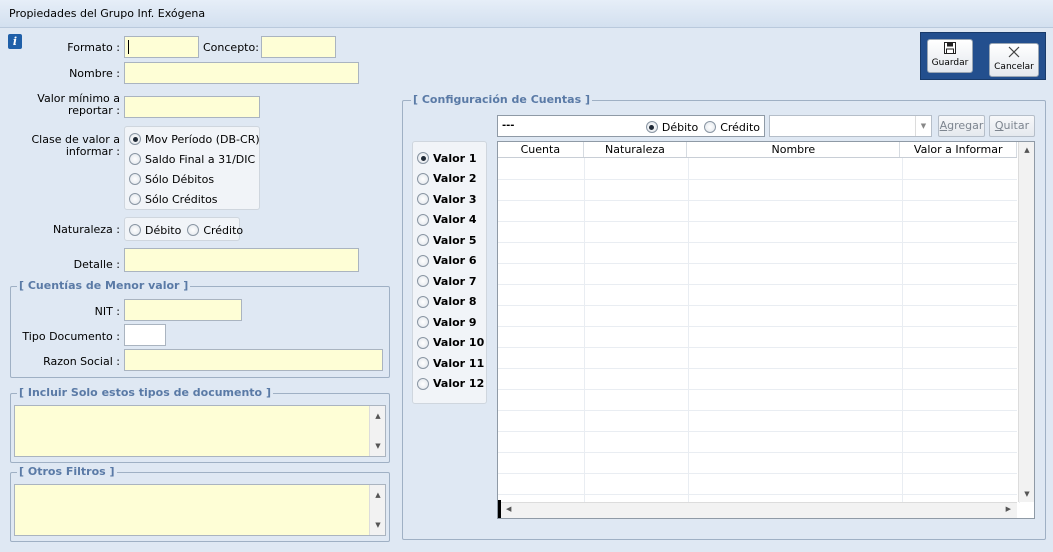  I want to click on valor-option: Valor 3, so click(449, 199).